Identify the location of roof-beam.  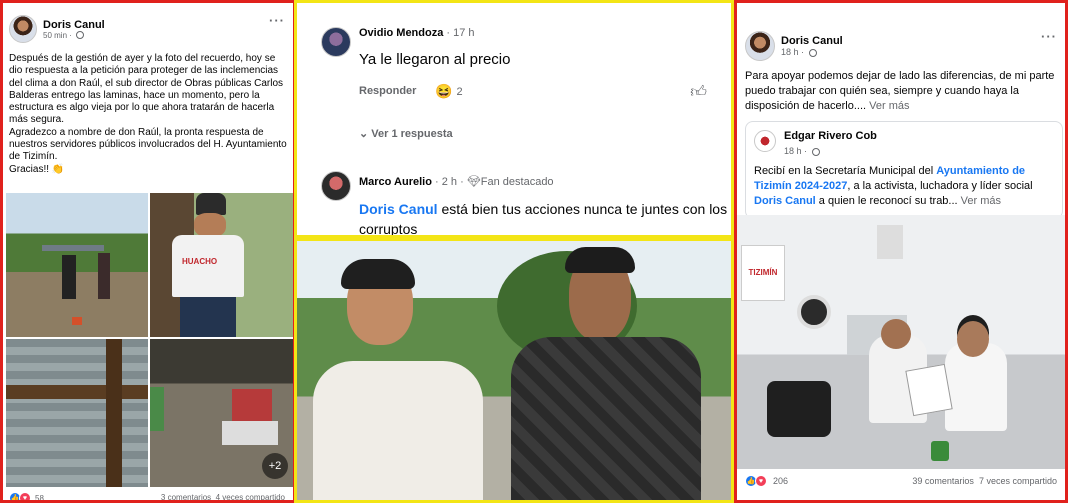
(77, 392).